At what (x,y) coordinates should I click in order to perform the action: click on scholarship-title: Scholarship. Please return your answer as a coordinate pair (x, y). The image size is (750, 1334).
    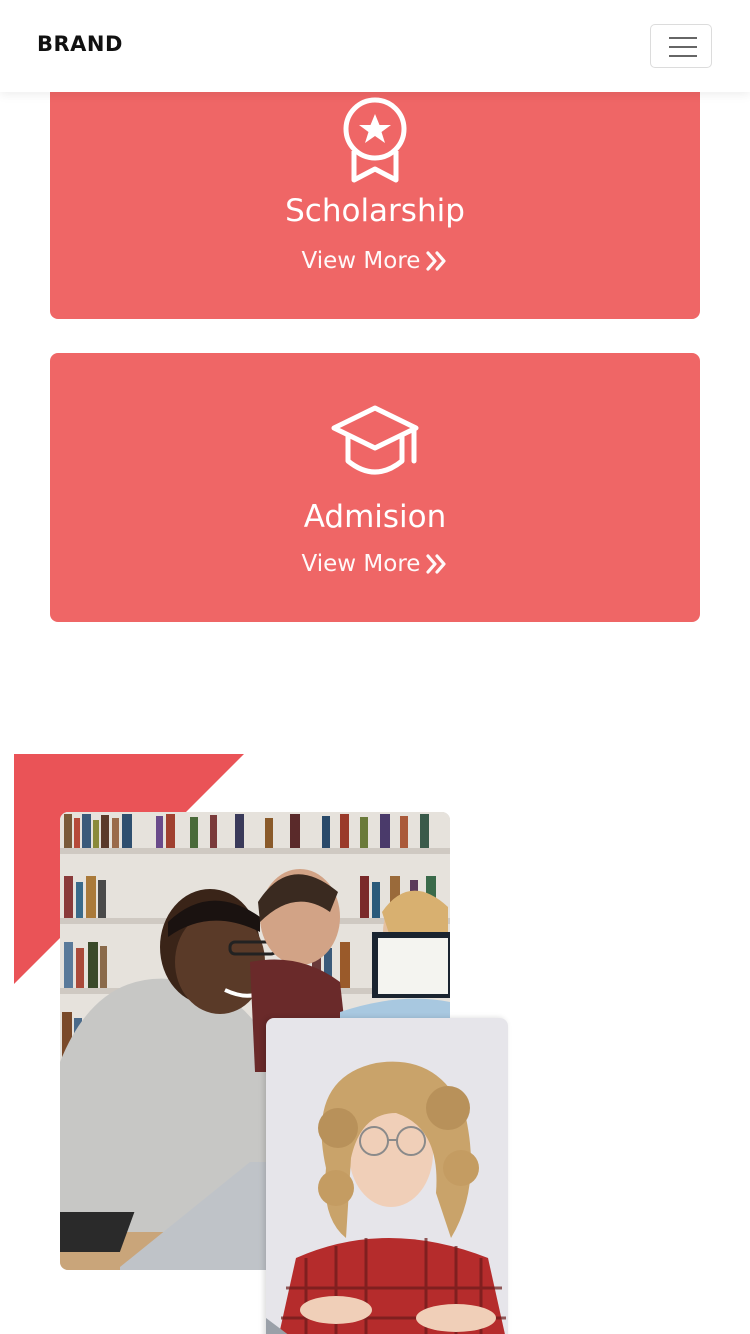
    Looking at the image, I should click on (375, 211).